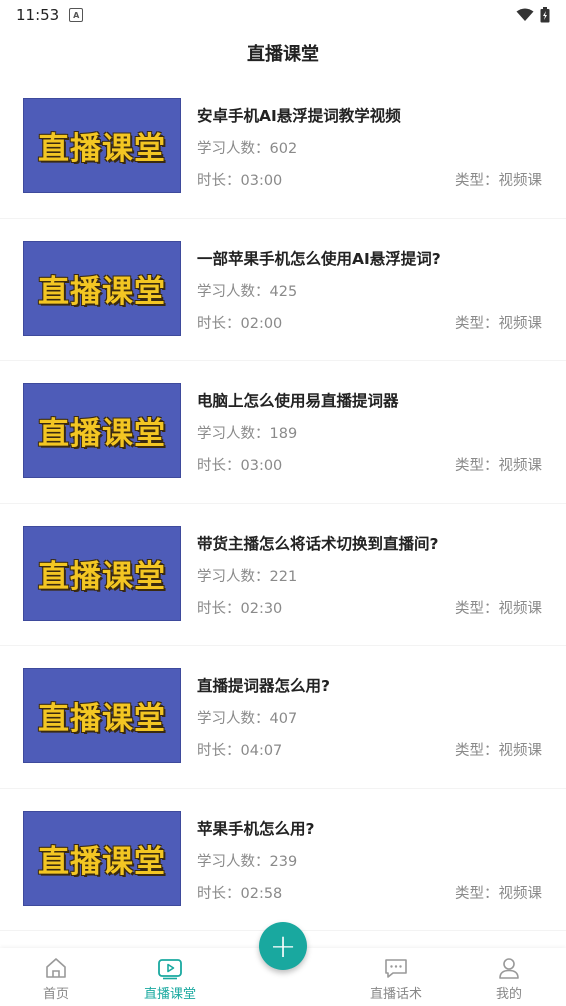 This screenshot has width=566, height=1006. I want to click on course-learners: 学习人数：407, so click(247, 719).